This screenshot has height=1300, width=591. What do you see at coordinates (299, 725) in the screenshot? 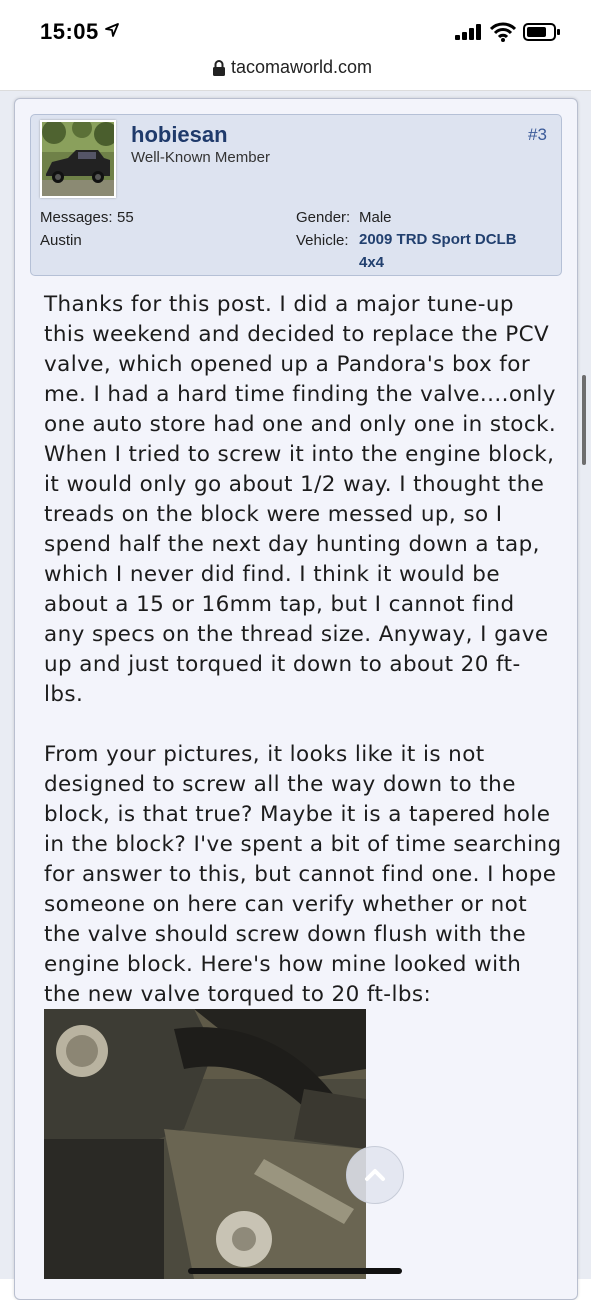
I see `paragraph-break` at bounding box center [299, 725].